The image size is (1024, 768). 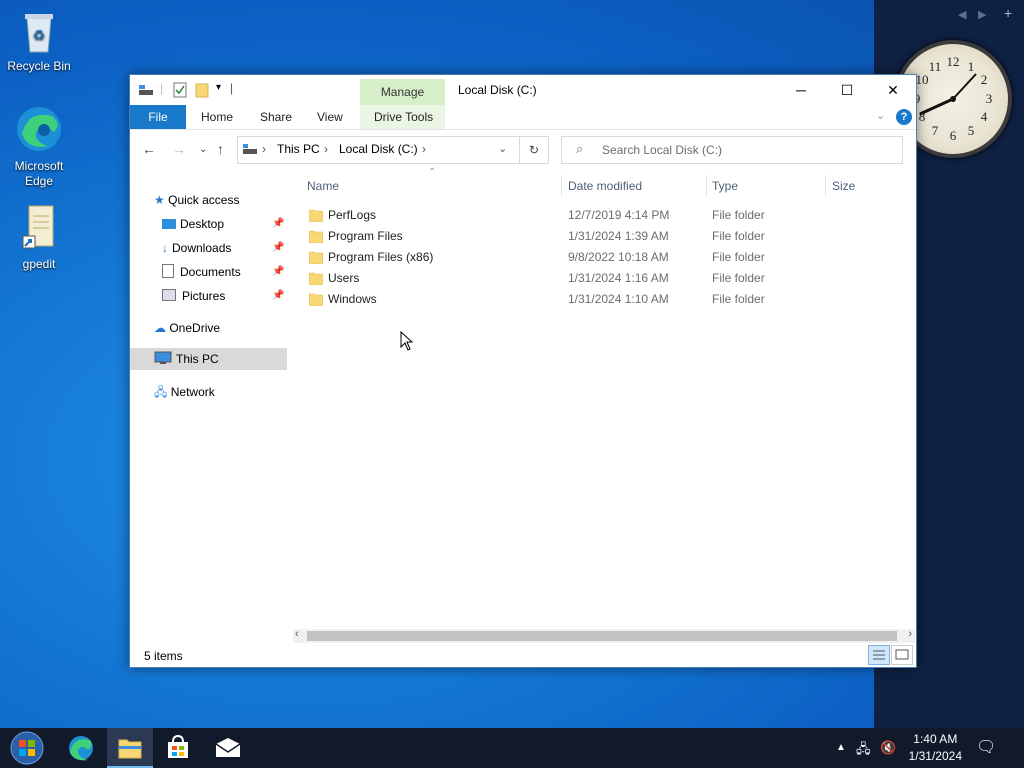 I want to click on expand-ribbon-icon: ⌄, so click(x=880, y=115).